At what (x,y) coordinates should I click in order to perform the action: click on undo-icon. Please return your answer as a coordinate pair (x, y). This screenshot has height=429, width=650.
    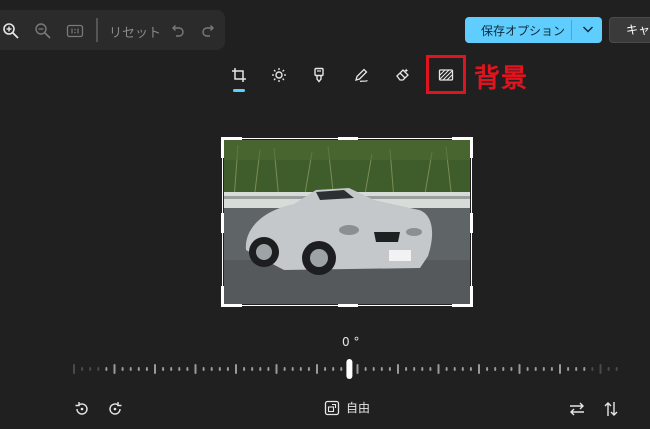
    Looking at the image, I should click on (178, 31).